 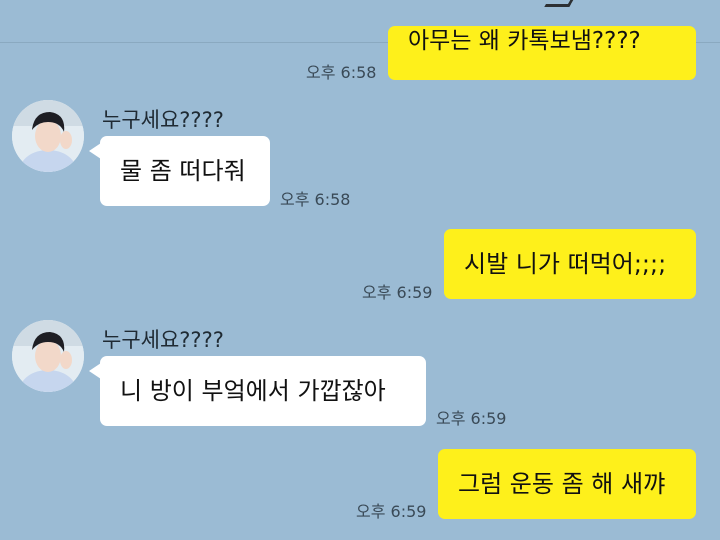 I want to click on my-message-bubble: 아무는 왜 카톡보냄????, so click(x=542, y=53).